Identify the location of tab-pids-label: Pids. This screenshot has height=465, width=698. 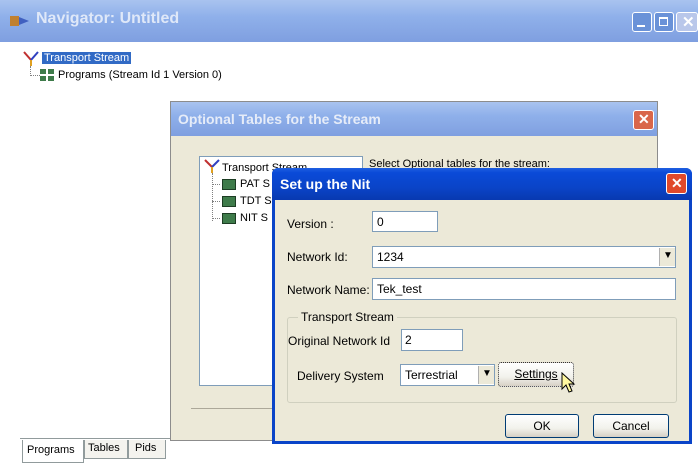
(146, 448).